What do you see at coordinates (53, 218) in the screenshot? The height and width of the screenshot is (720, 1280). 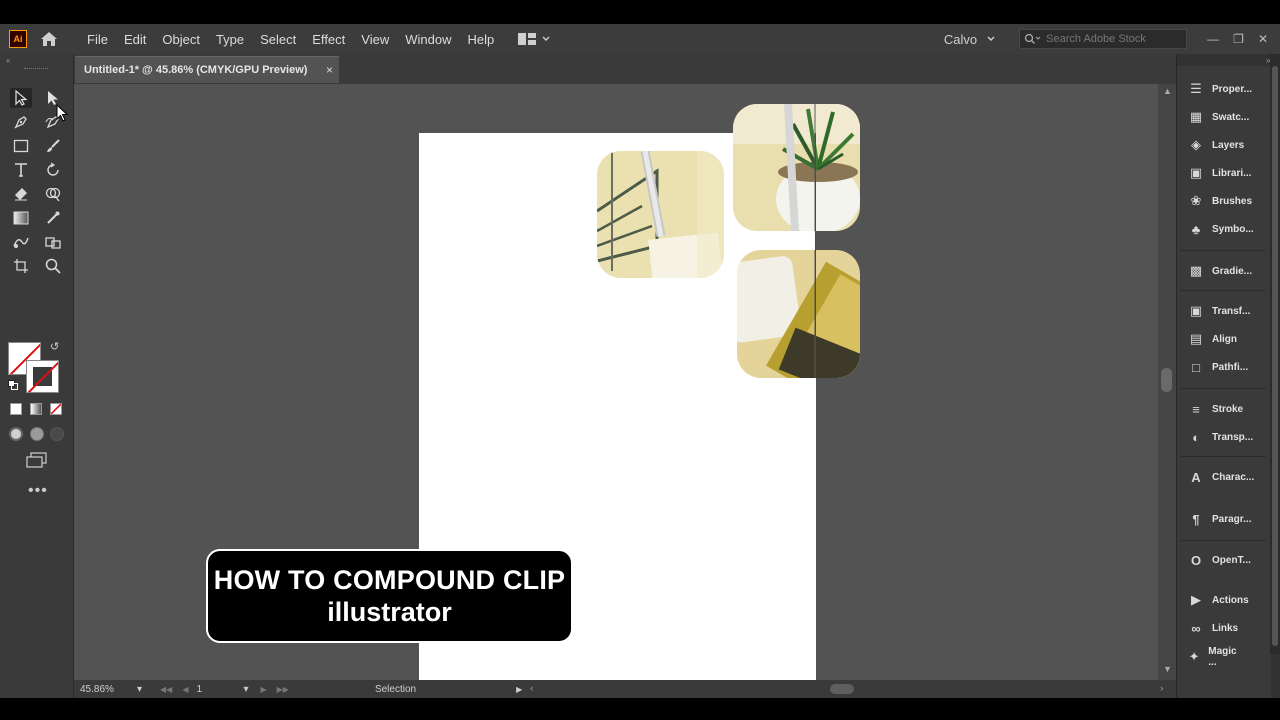 I see `eyedropper-tool-icon` at bounding box center [53, 218].